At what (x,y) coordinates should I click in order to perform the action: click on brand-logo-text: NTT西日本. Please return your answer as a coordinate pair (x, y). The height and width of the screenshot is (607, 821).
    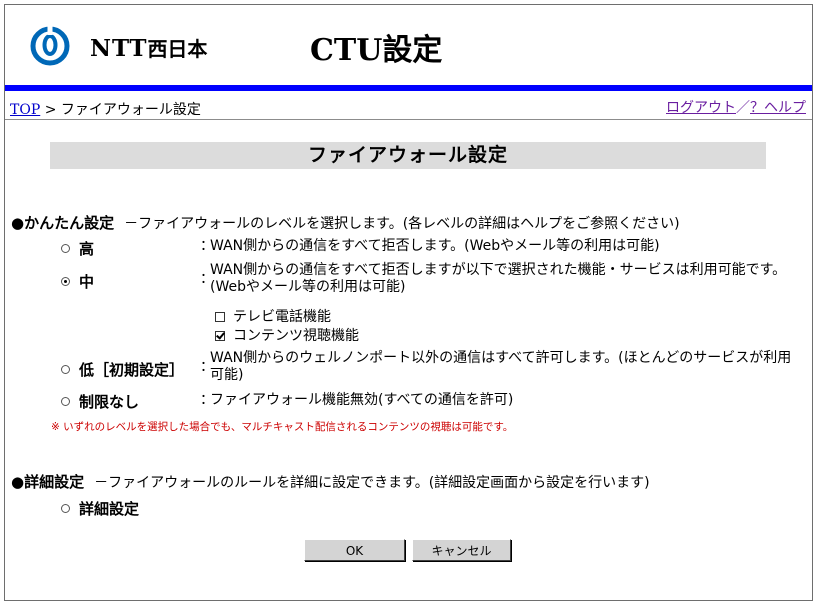
    Looking at the image, I should click on (148, 47).